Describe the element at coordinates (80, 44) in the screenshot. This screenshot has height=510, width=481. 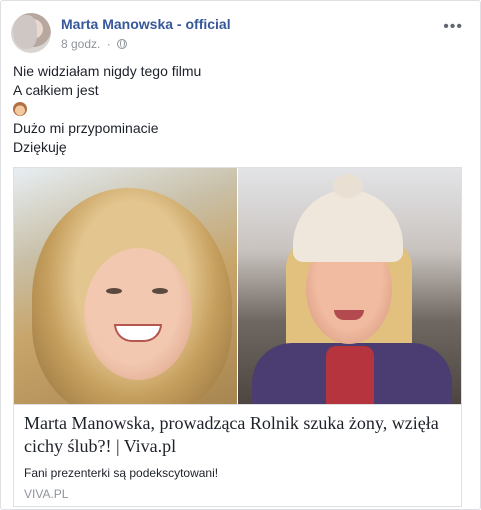
I see `post-timestamp: 8 godz.` at that location.